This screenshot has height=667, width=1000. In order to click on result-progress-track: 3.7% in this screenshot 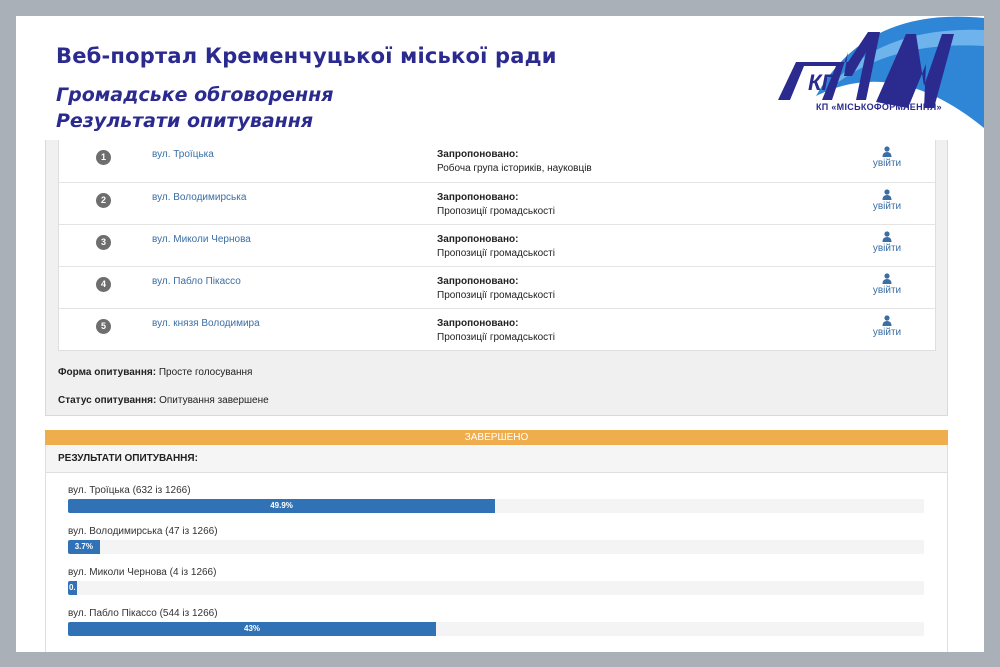, I will do `click(496, 547)`.